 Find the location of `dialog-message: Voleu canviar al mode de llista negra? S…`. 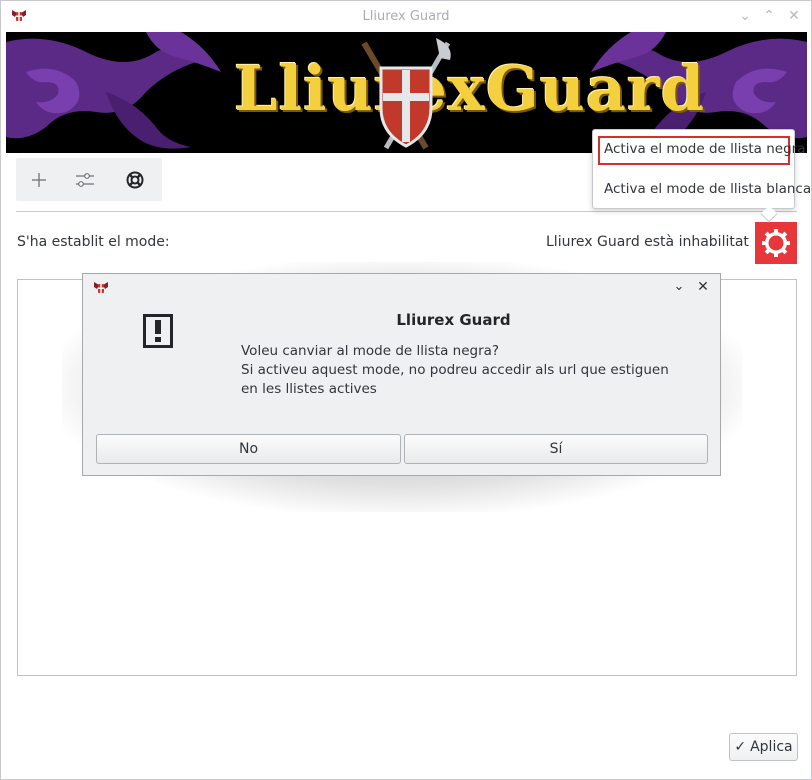

dialog-message: Voleu canviar al mode de llista negra? S… is located at coordinates (461, 370).